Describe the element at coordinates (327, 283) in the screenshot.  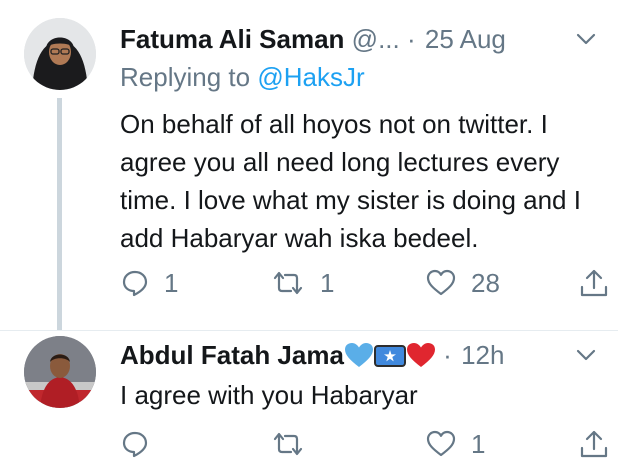
I see `retweet-count: 1` at that location.